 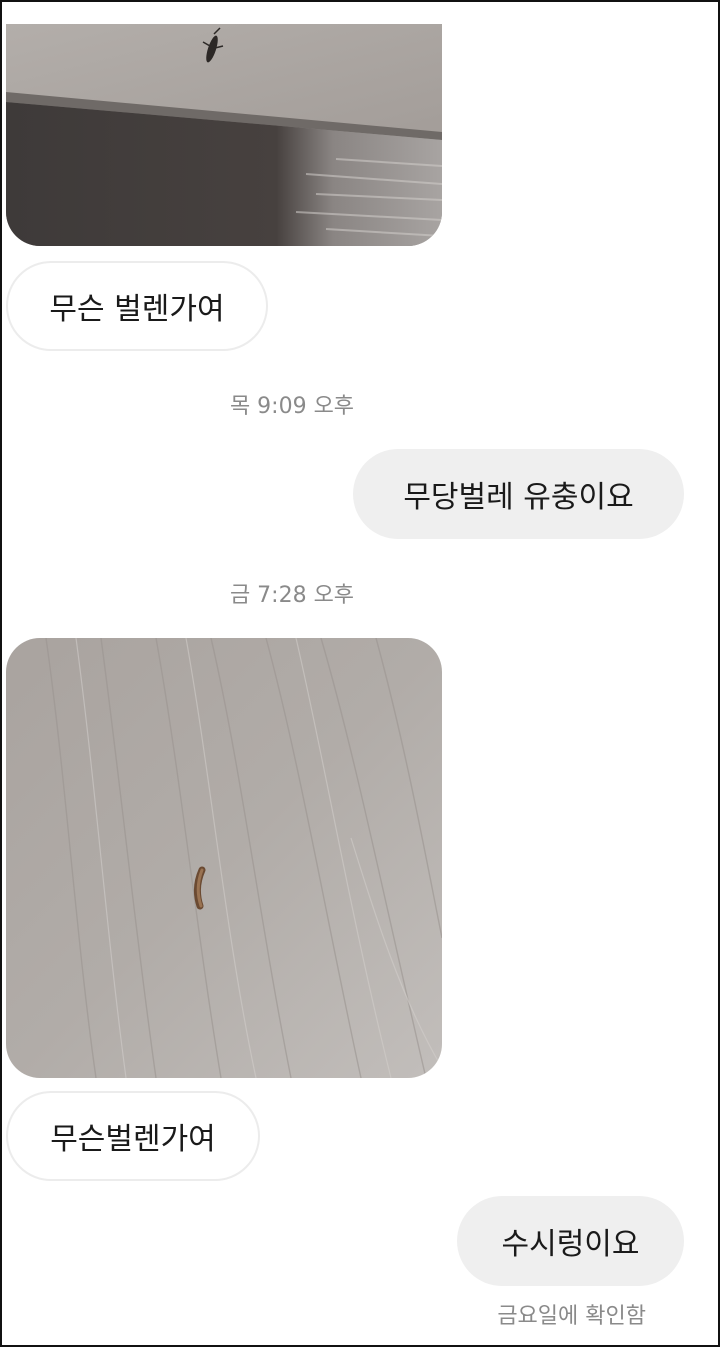 I want to click on incoming-message-bubble: 무슨벌렌가여, so click(x=133, y=1136).